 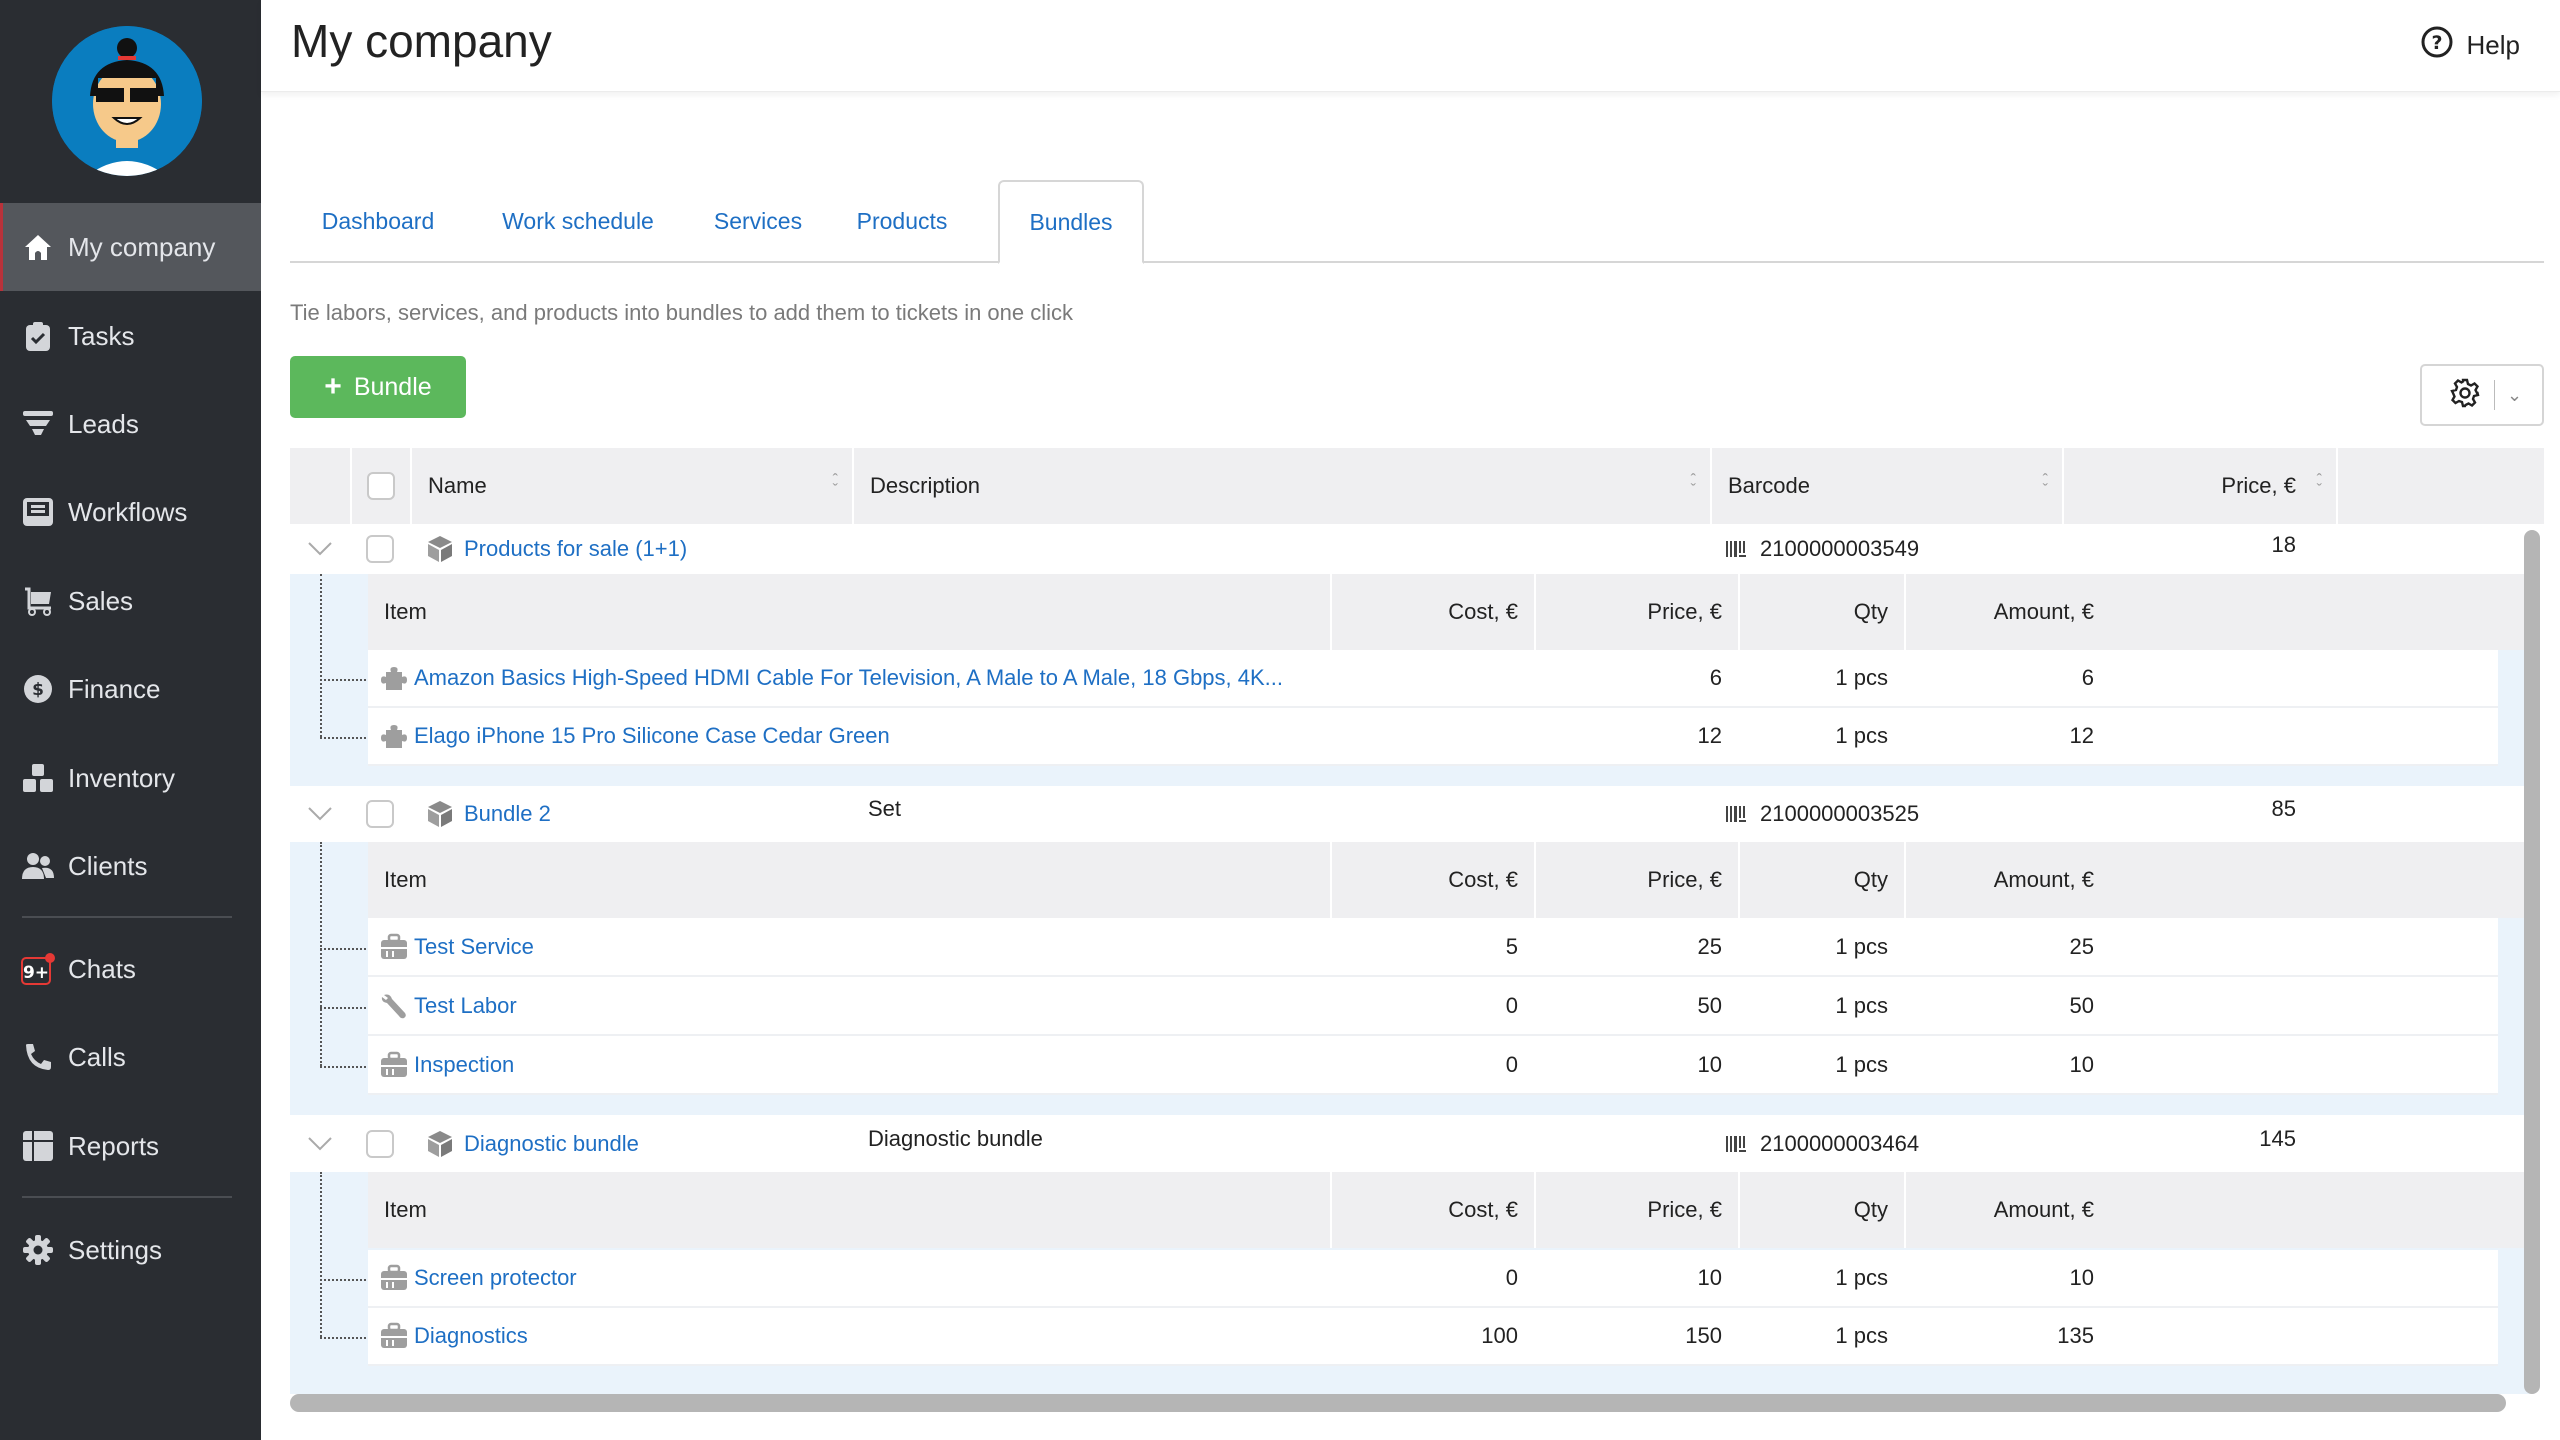 I want to click on user-avatar, so click(x=127, y=101).